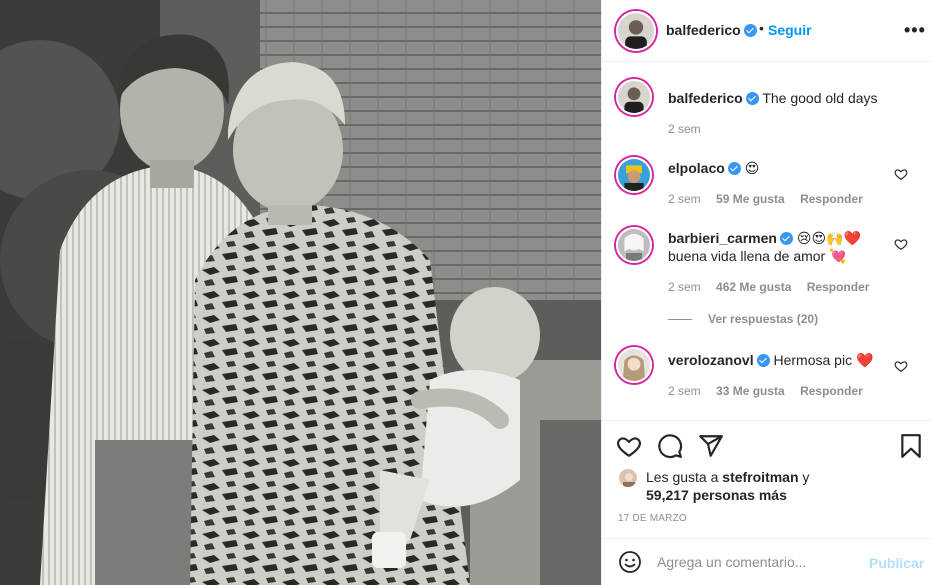  Describe the element at coordinates (652, 518) in the screenshot. I see `post-date: 17 DE MARZO` at that location.